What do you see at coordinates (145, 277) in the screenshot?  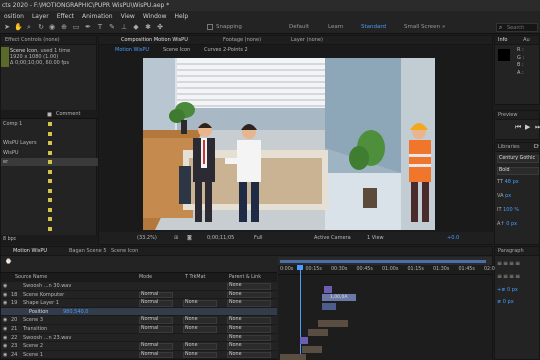 I see `mode-header: Mode` at bounding box center [145, 277].